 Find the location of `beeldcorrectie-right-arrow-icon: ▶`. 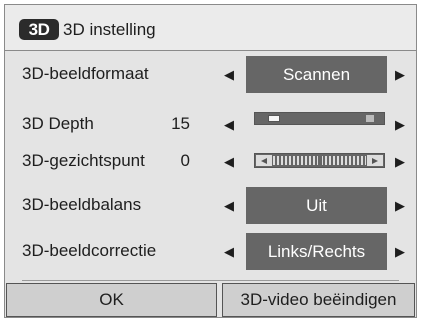

beeldcorrectie-right-arrow-icon: ▶ is located at coordinates (400, 251).